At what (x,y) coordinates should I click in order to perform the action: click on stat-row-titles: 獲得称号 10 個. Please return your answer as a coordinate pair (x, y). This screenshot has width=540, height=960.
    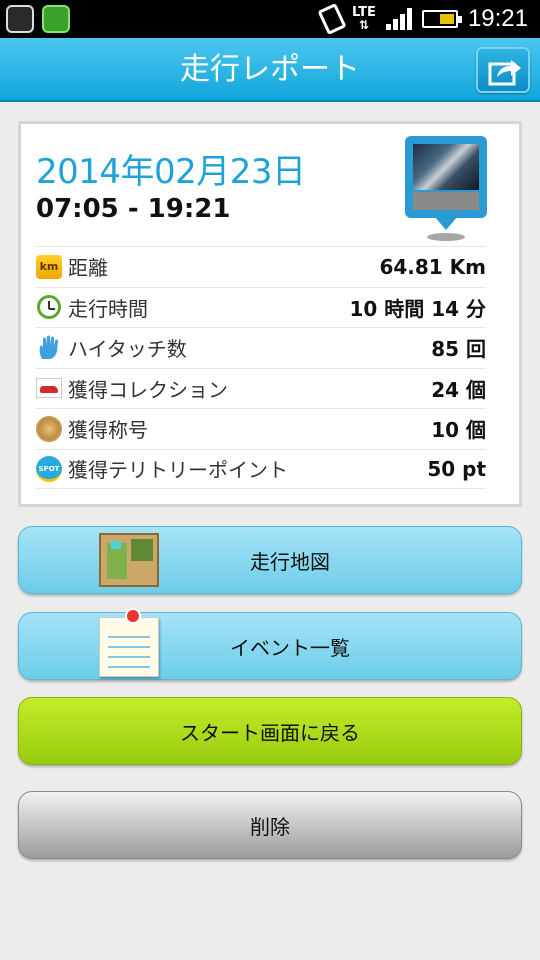
    Looking at the image, I should click on (261, 428).